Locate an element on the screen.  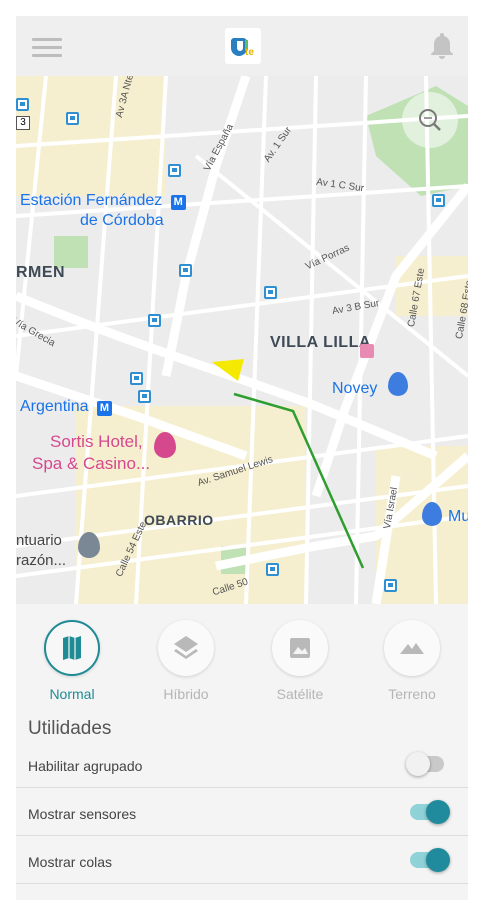
map-label-novey: Novey is located at coordinates (354, 389).